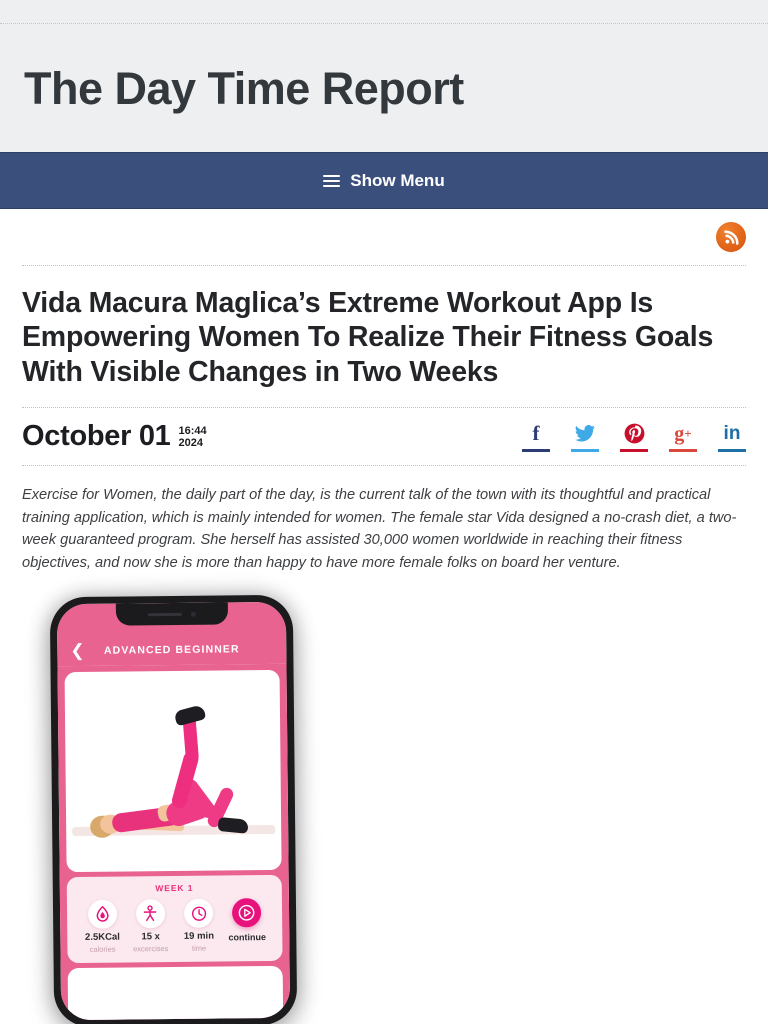  What do you see at coordinates (173, 771) in the screenshot?
I see `exercise-illustration-card` at bounding box center [173, 771].